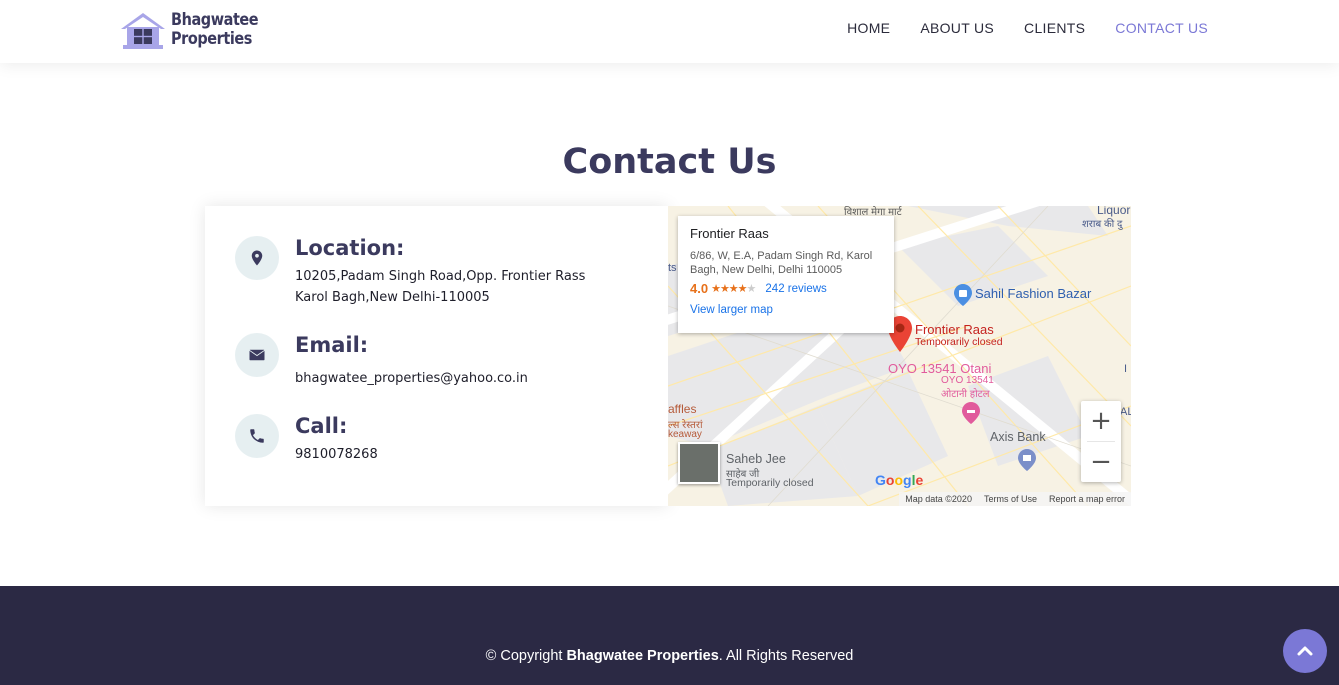 Image resolution: width=1339 pixels, height=685 pixels. I want to click on envelope-icon, so click(257, 355).